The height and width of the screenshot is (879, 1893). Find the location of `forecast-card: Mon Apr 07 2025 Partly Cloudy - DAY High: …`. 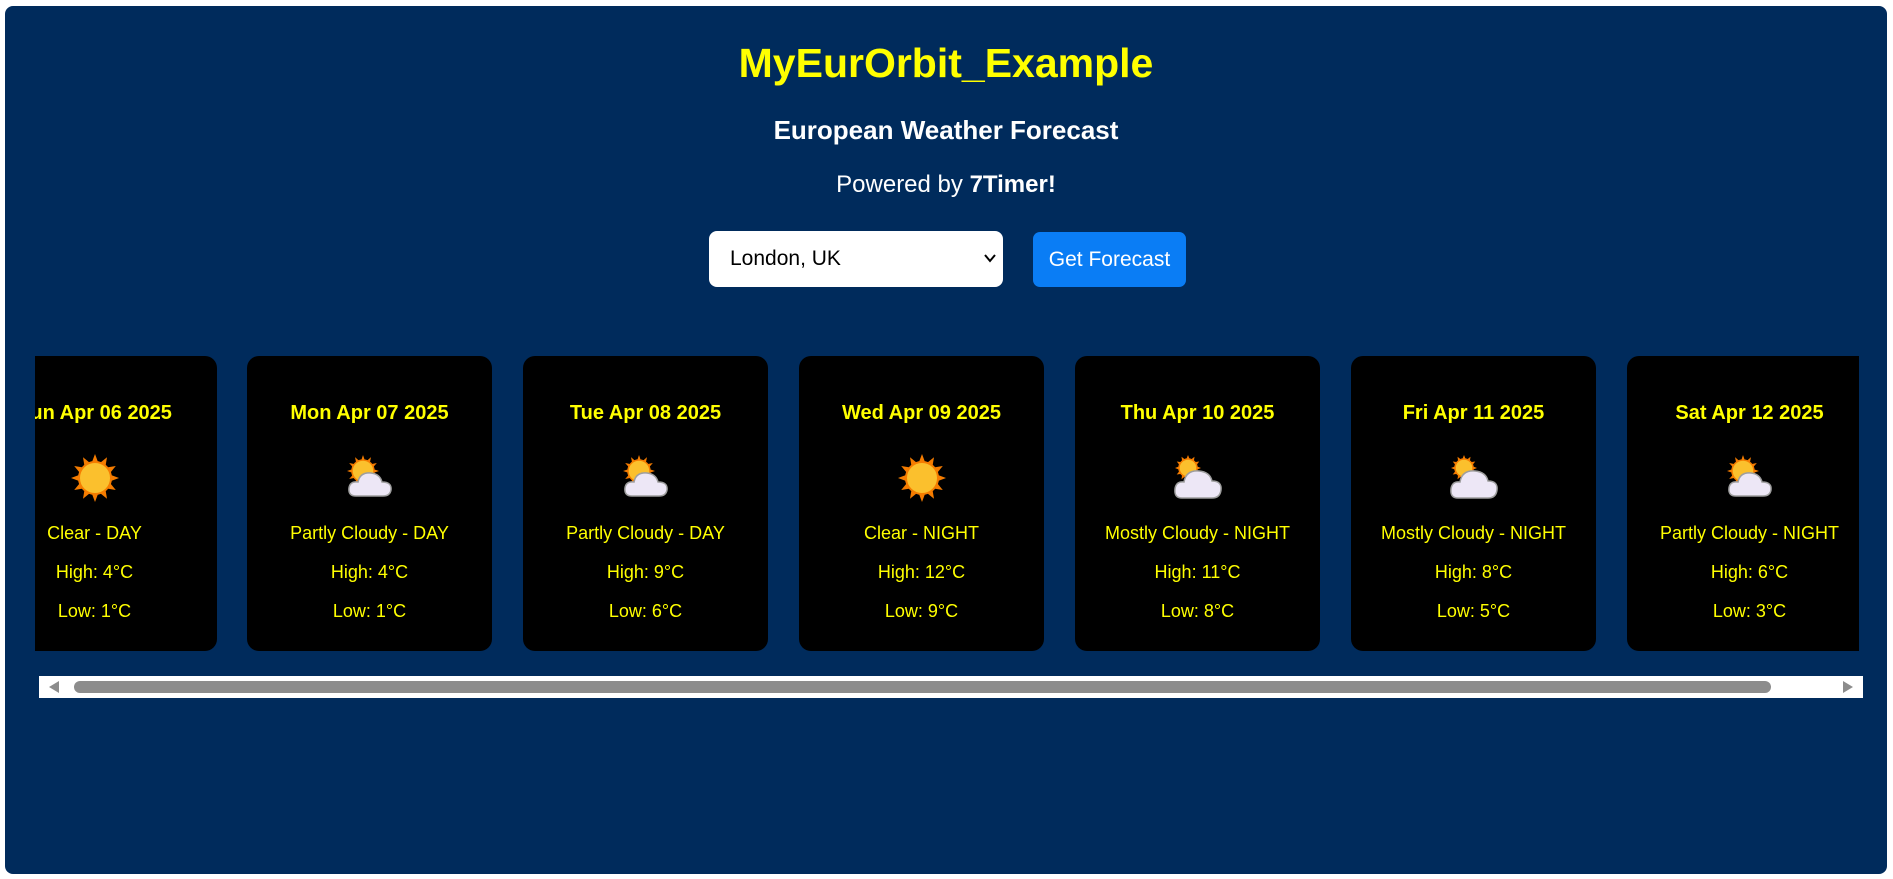

forecast-card: Mon Apr 07 2025 Partly Cloudy - DAY High: … is located at coordinates (369, 503).